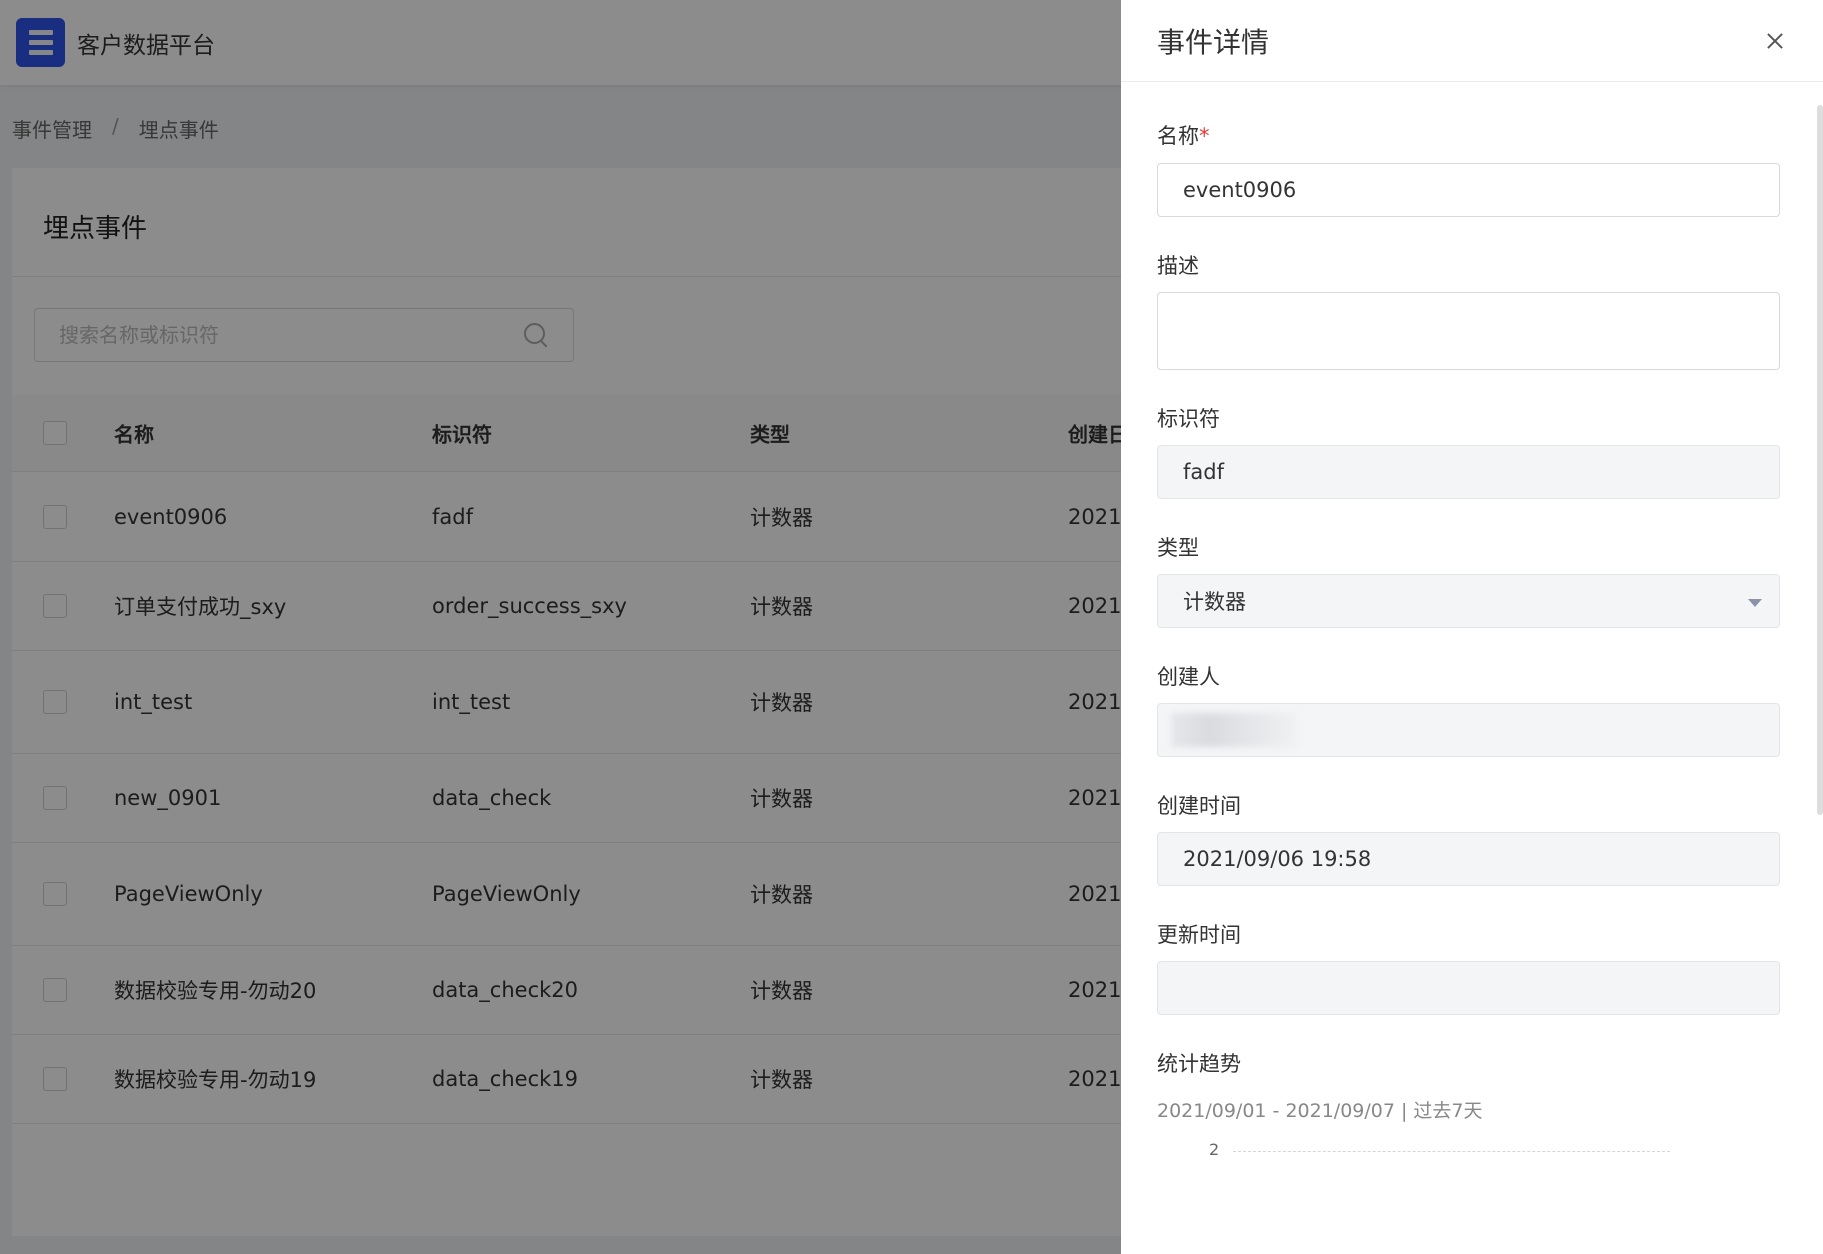 This screenshot has width=1823, height=1254. What do you see at coordinates (1213, 42) in the screenshot?
I see `drawer-title: 事件详情` at bounding box center [1213, 42].